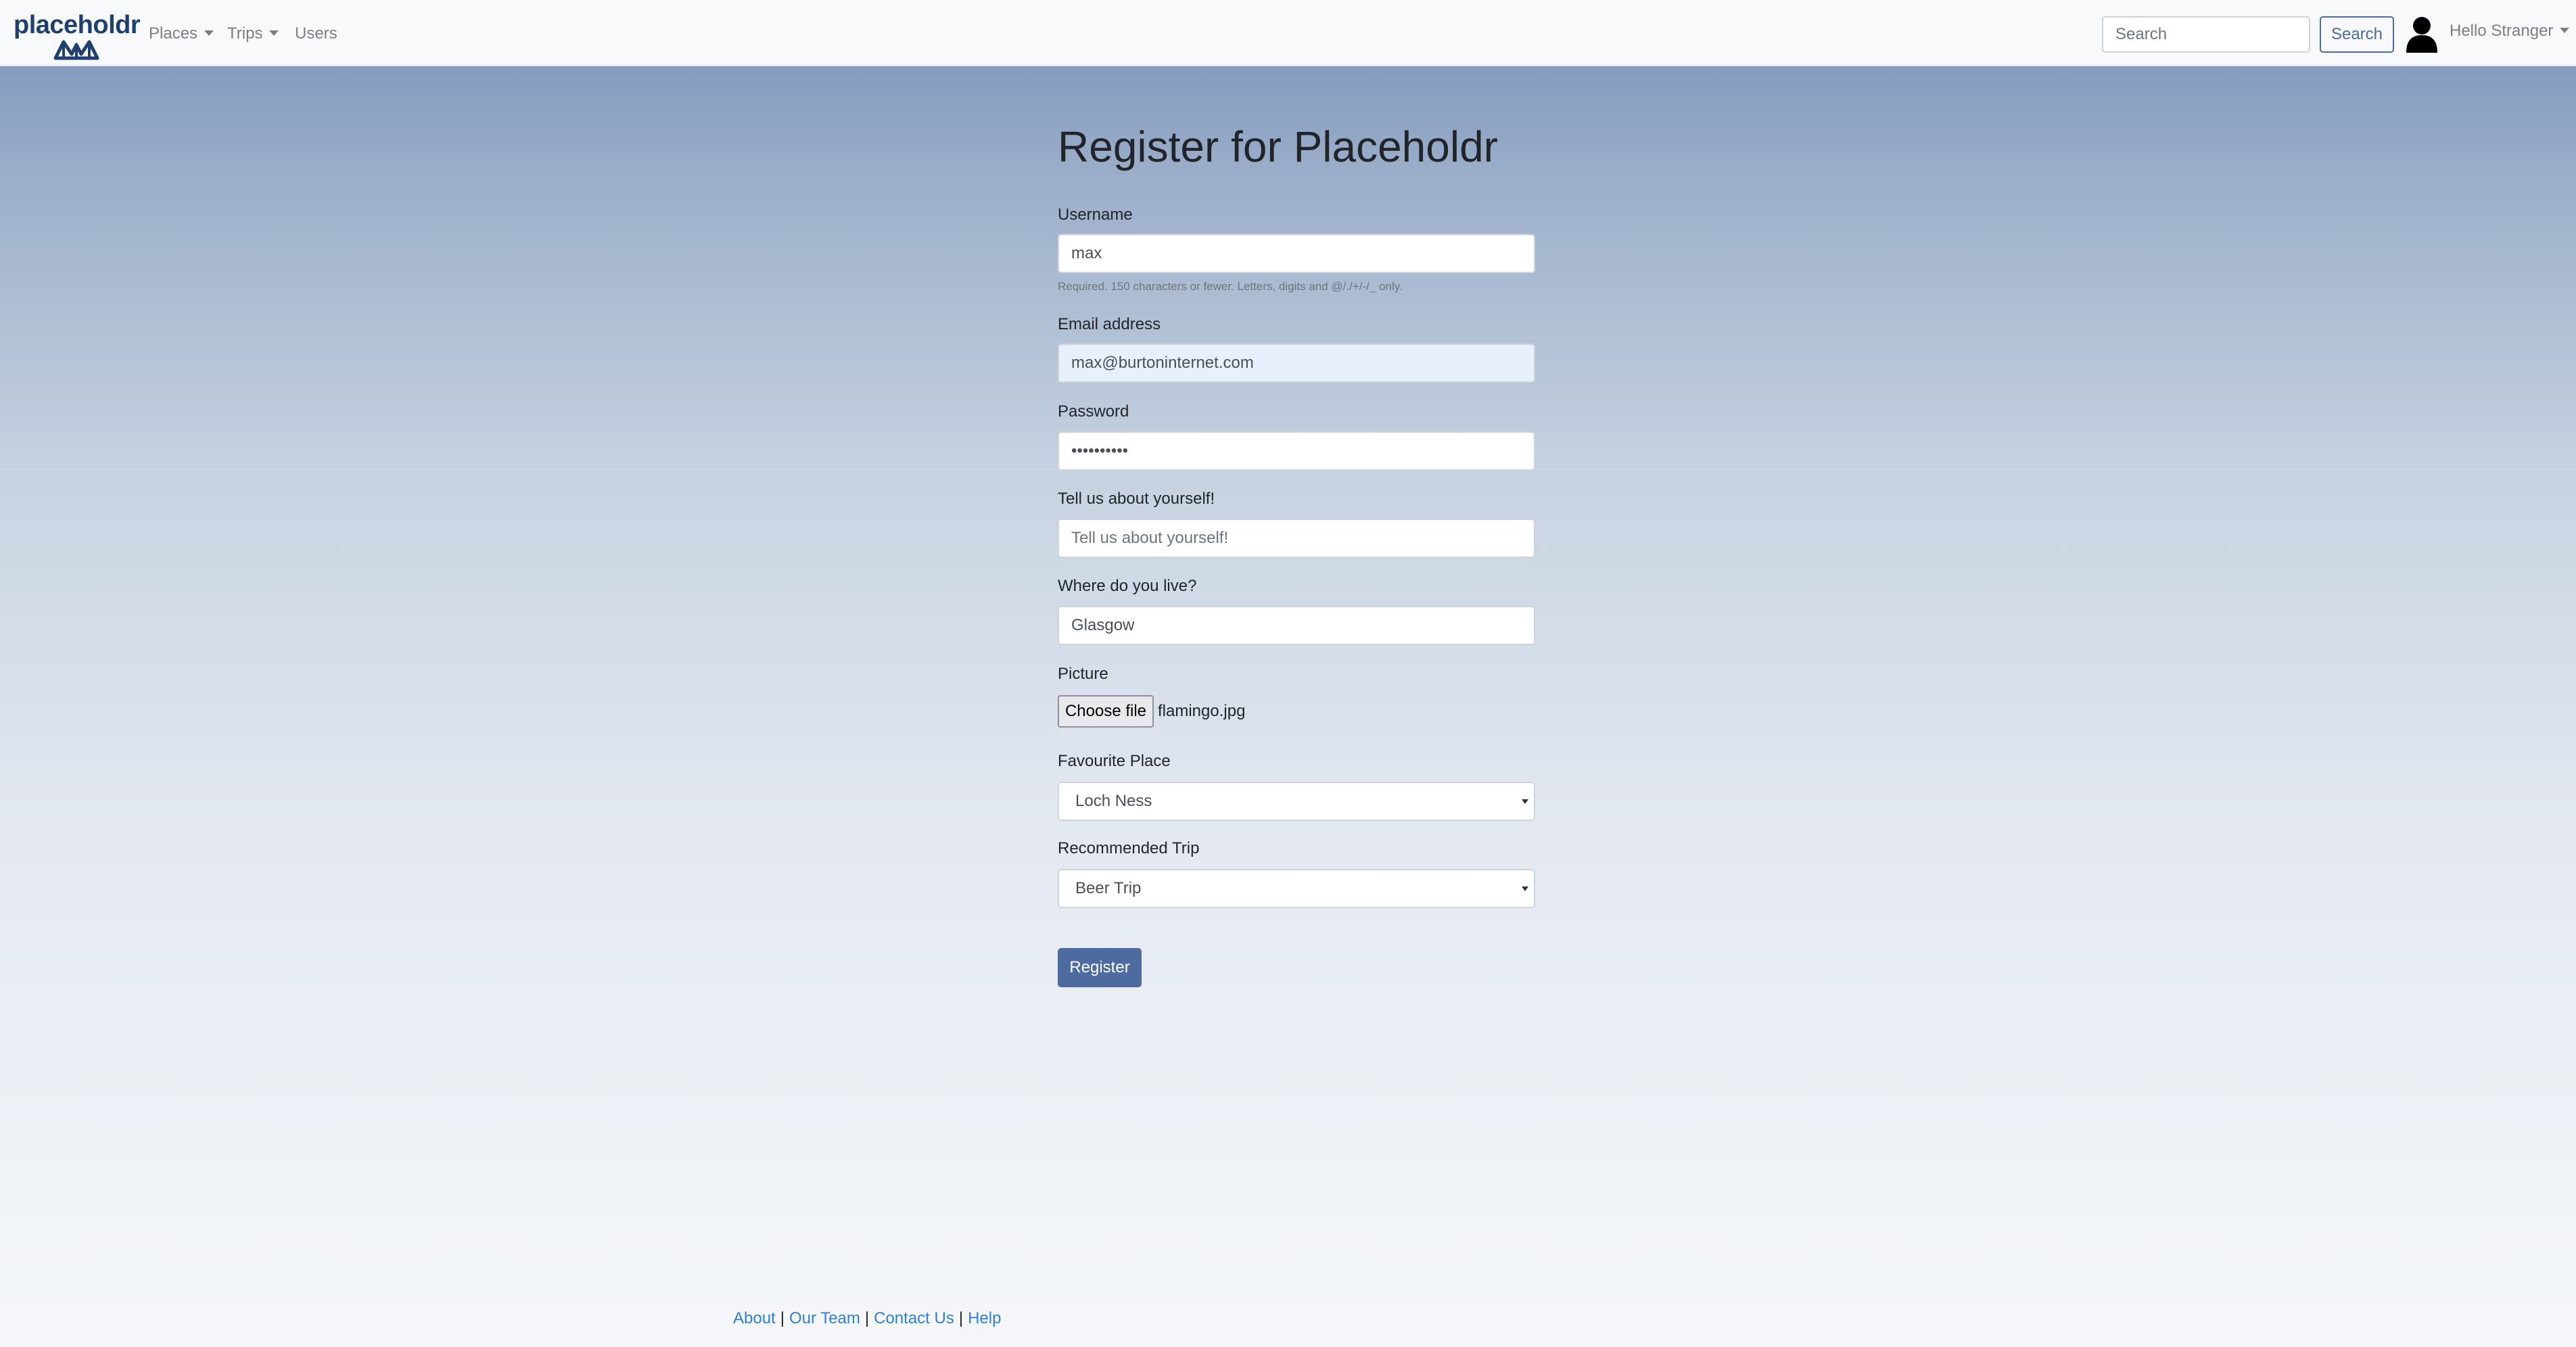  What do you see at coordinates (1296, 451) in the screenshot?
I see `password-field` at bounding box center [1296, 451].